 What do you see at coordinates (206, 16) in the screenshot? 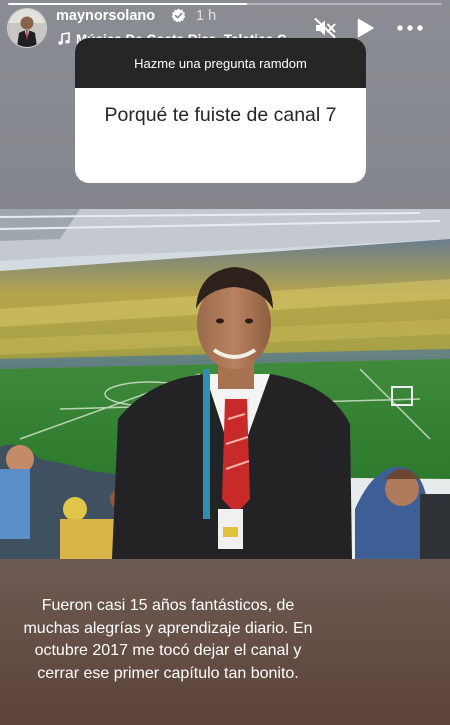
I see `post-time: 1 h` at bounding box center [206, 16].